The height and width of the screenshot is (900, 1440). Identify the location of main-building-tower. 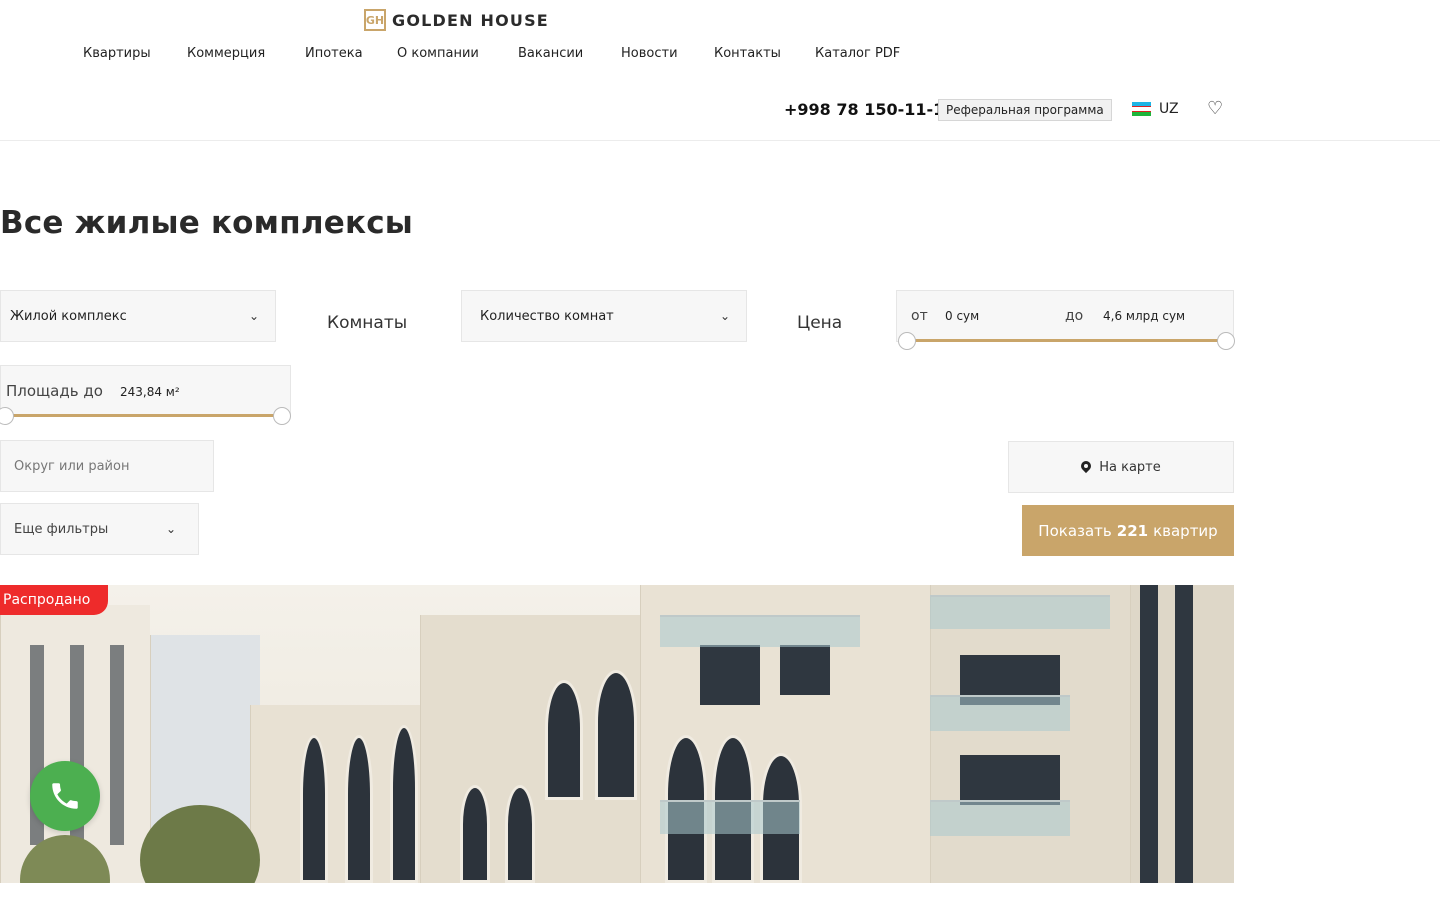
(1035, 734).